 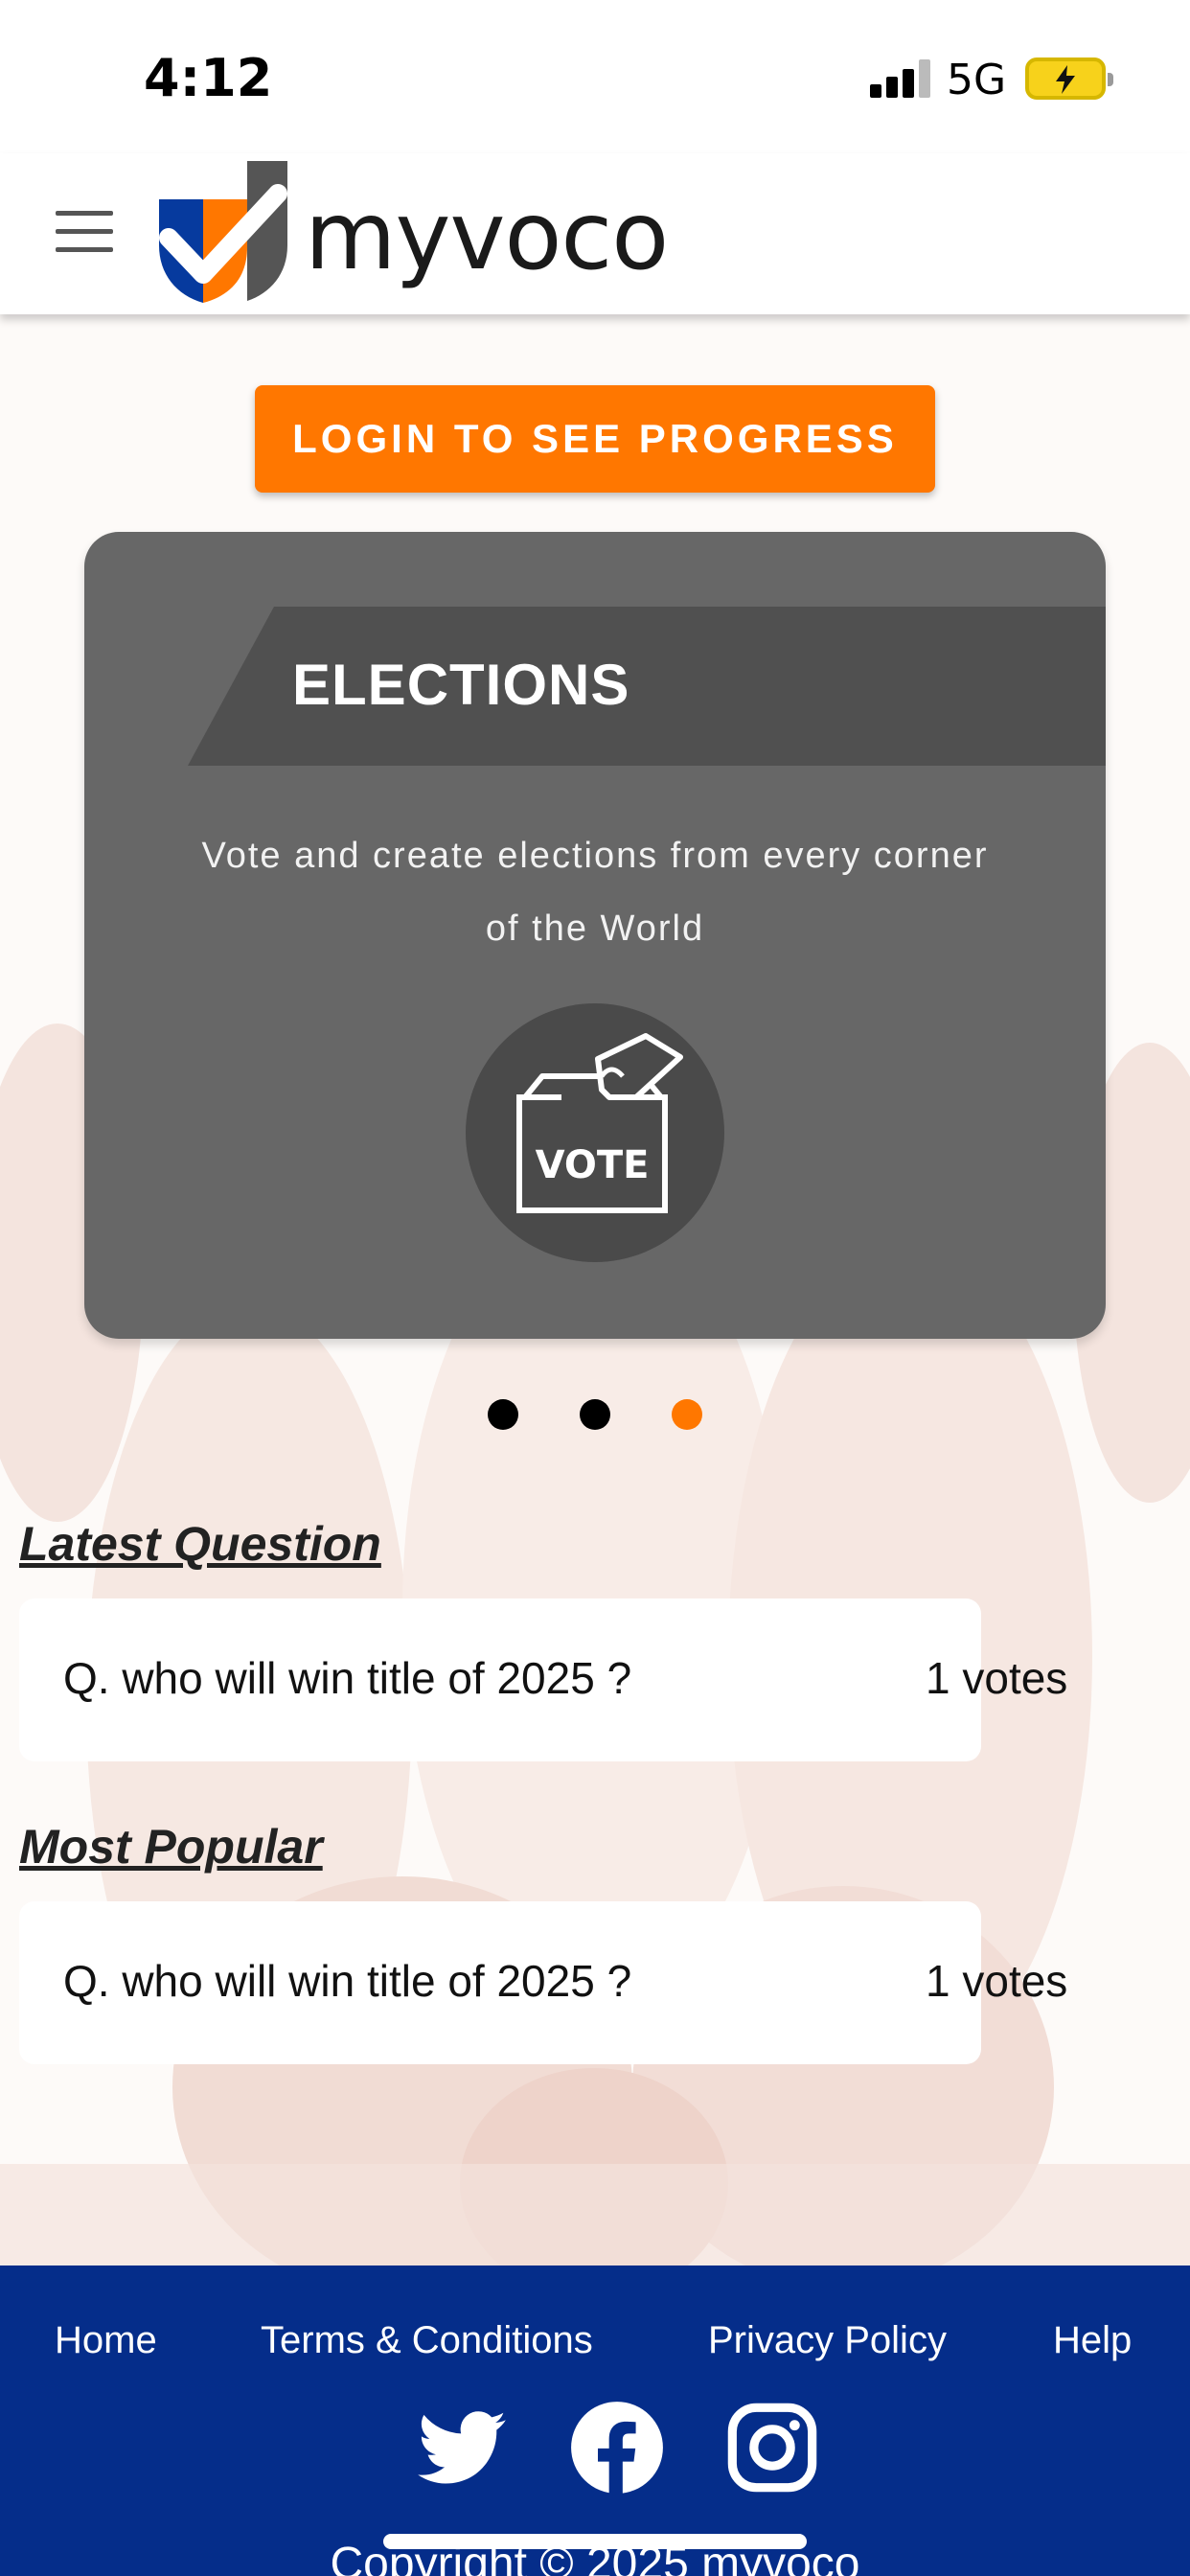 I want to click on footer-link-help: Help, so click(x=1093, y=2340).